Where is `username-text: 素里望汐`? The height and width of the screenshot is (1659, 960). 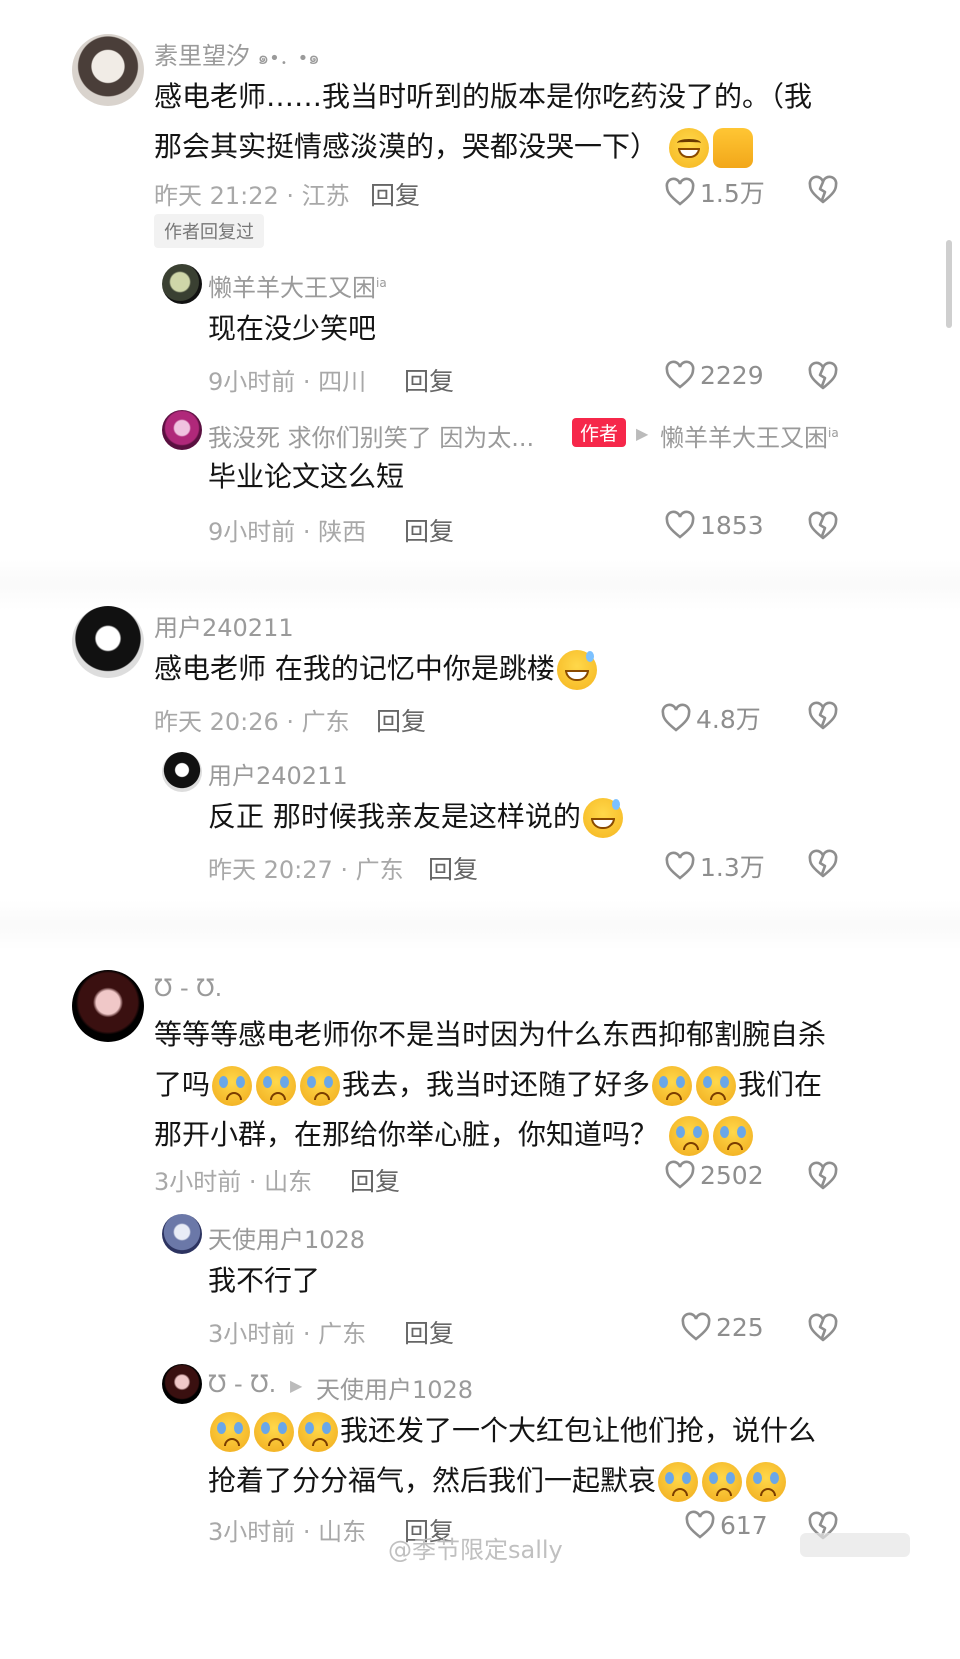
username-text: 素里望汐 is located at coordinates (202, 56).